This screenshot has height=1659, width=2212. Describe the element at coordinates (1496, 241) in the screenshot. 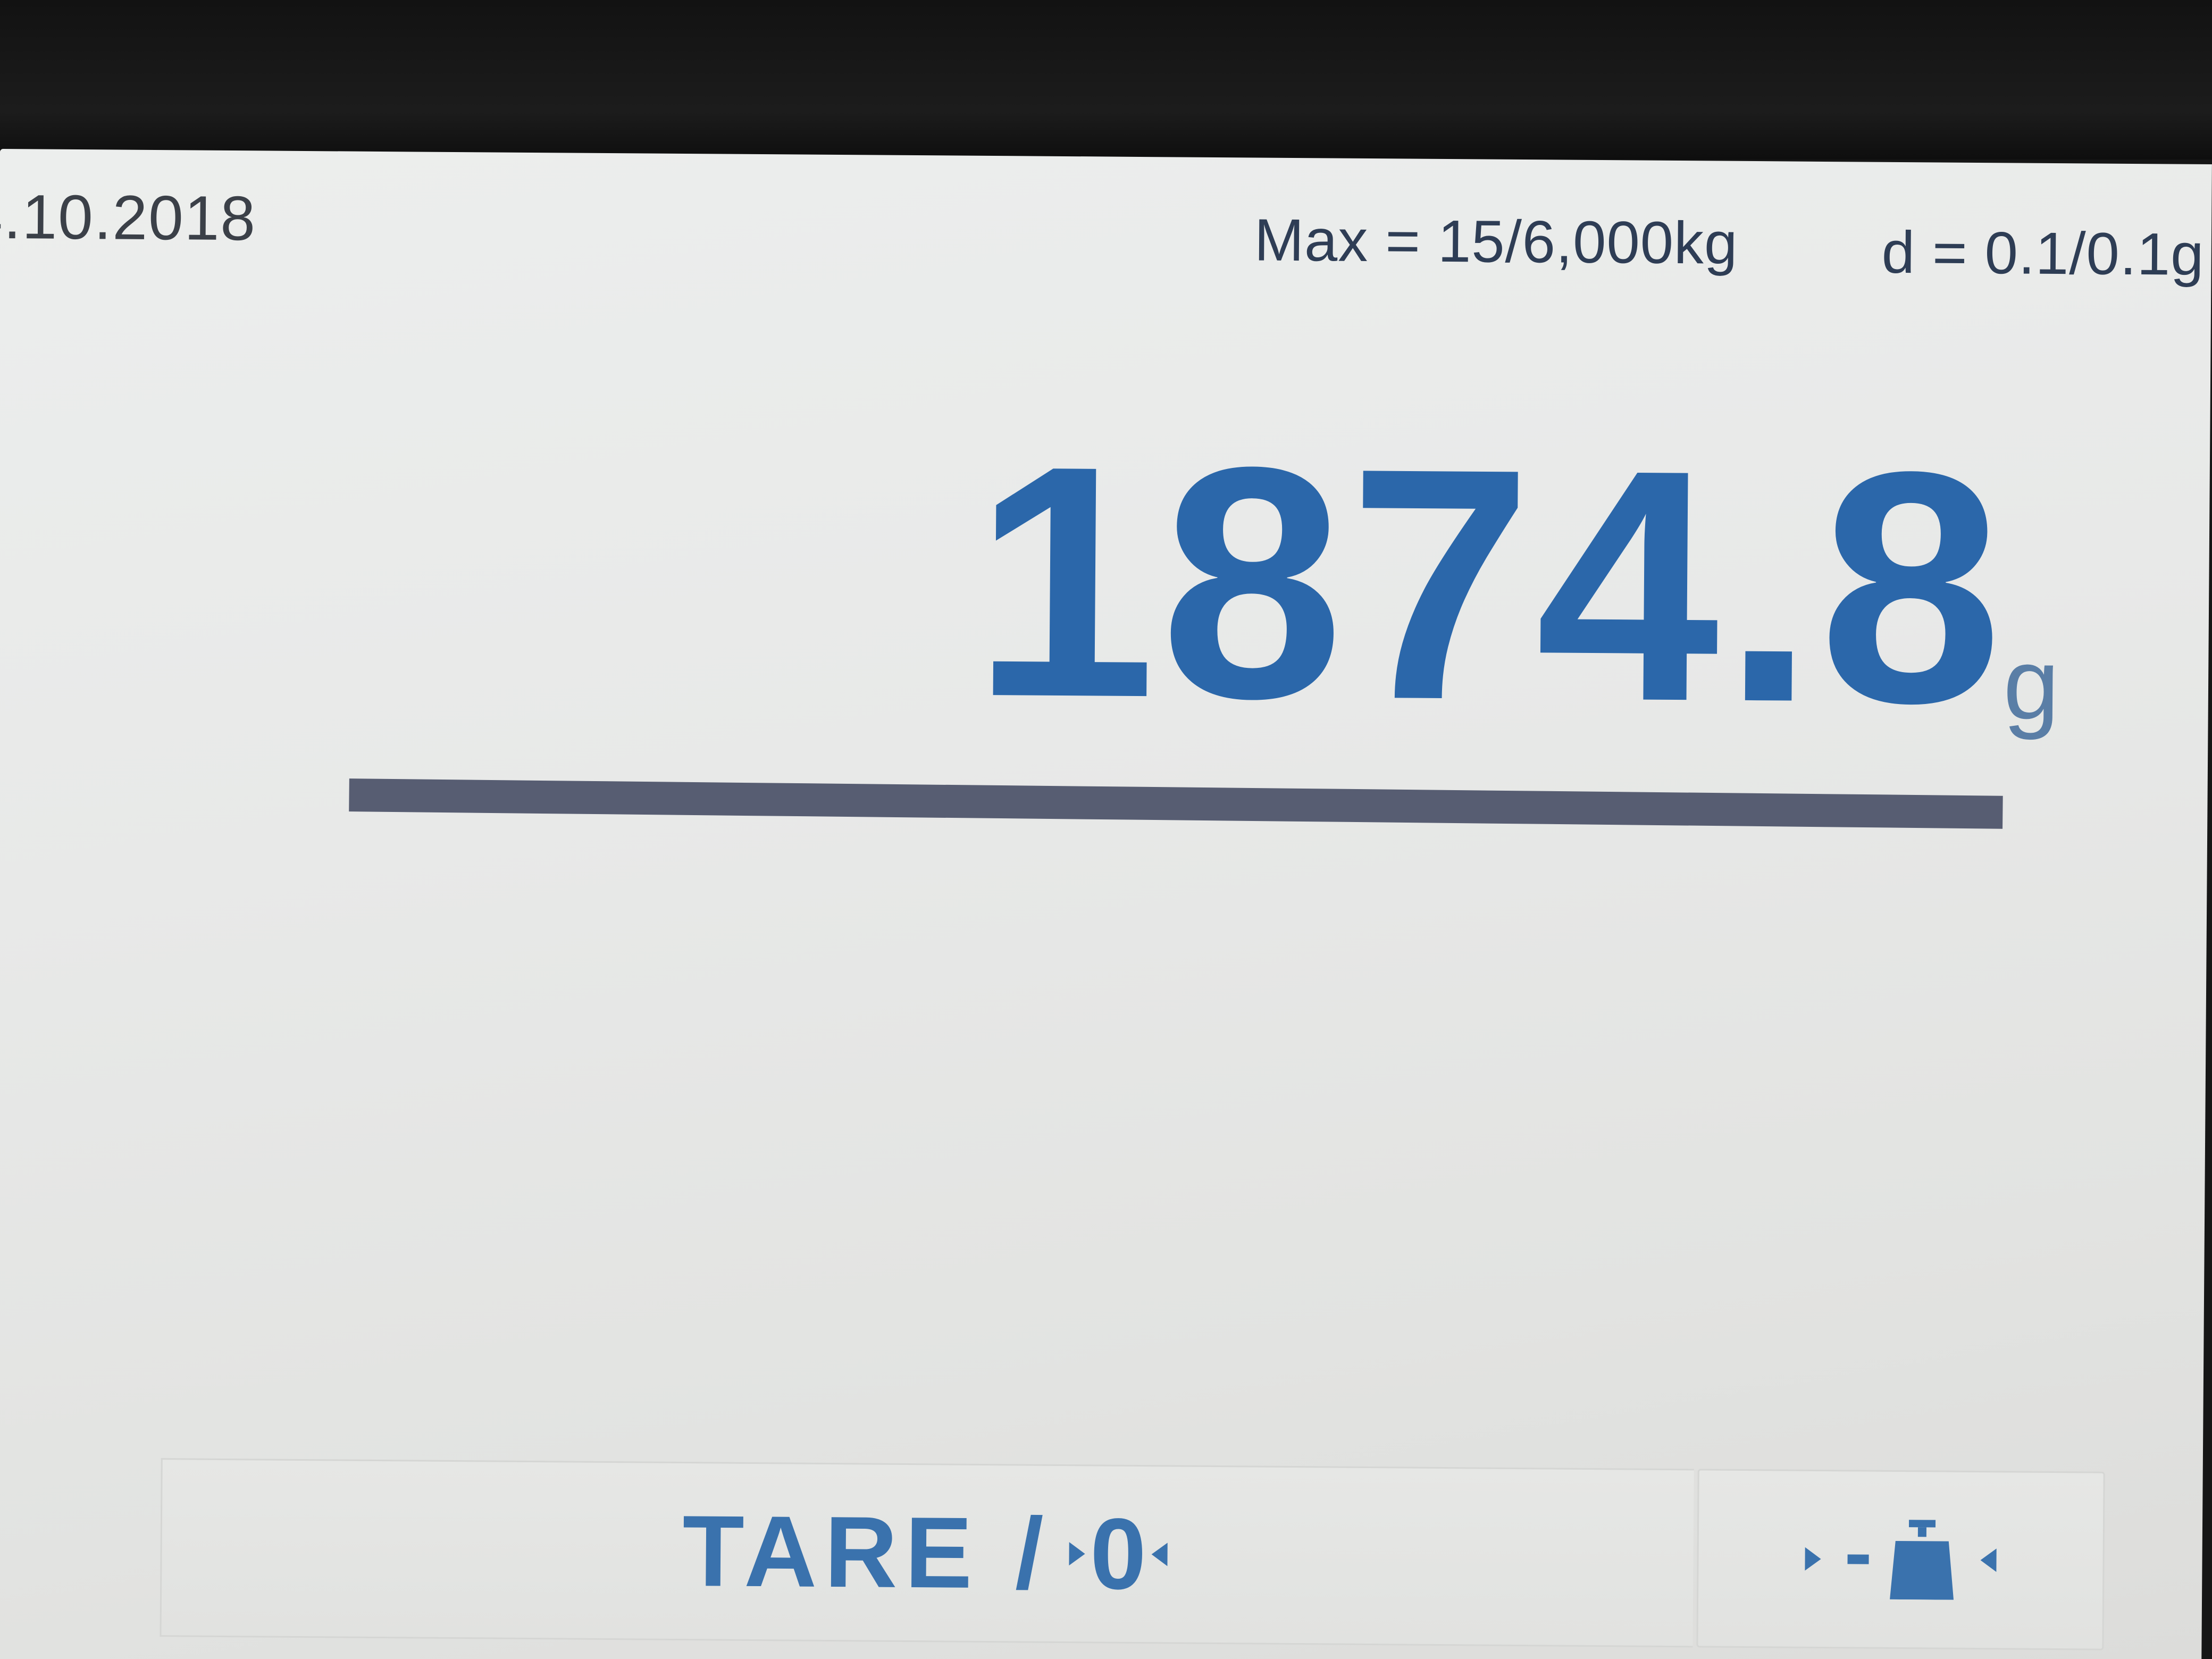

I see `max-capacity-text: Max = 15/6,000kg` at that location.